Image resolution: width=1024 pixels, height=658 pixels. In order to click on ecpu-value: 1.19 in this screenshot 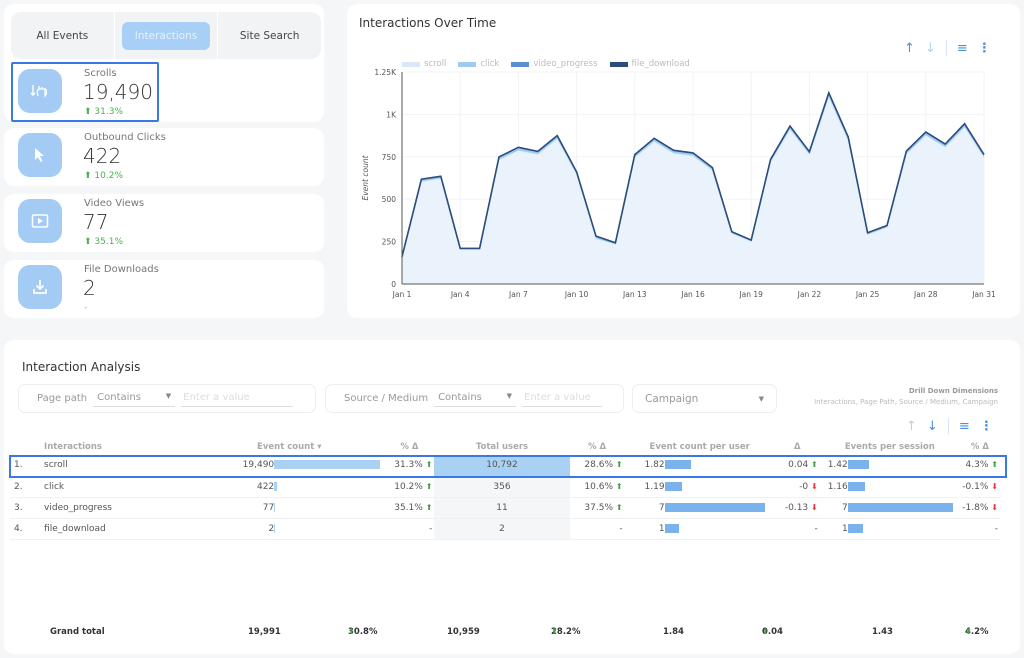, I will do `click(654, 486)`.